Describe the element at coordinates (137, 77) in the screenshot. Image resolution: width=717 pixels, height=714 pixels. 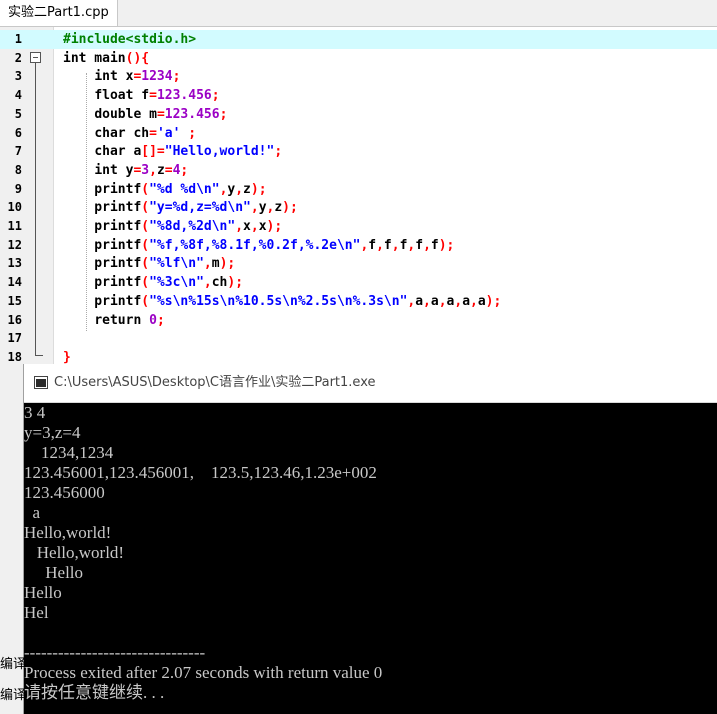
I see `code-text: int x=1234;` at that location.